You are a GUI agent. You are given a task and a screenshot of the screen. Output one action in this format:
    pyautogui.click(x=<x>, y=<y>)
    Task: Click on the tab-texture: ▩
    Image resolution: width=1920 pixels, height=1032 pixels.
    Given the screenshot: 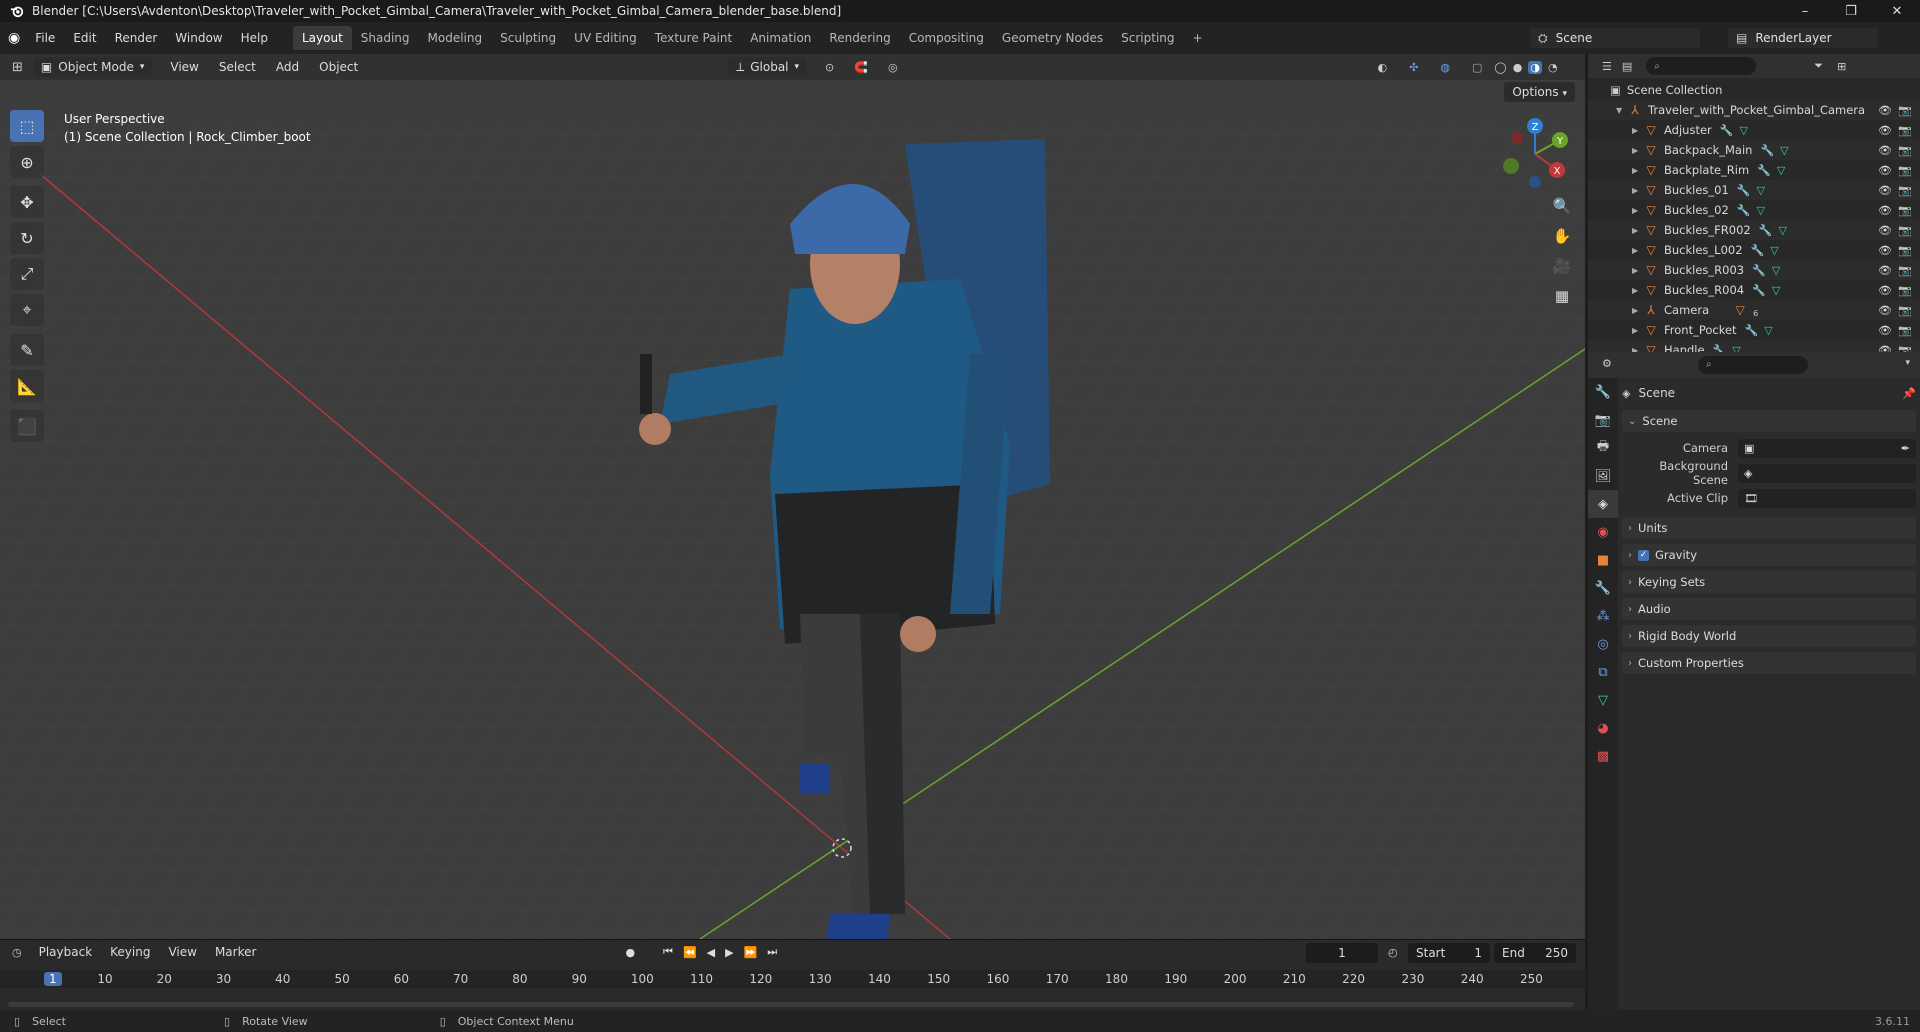 What is the action you would take?
    pyautogui.click(x=1603, y=756)
    